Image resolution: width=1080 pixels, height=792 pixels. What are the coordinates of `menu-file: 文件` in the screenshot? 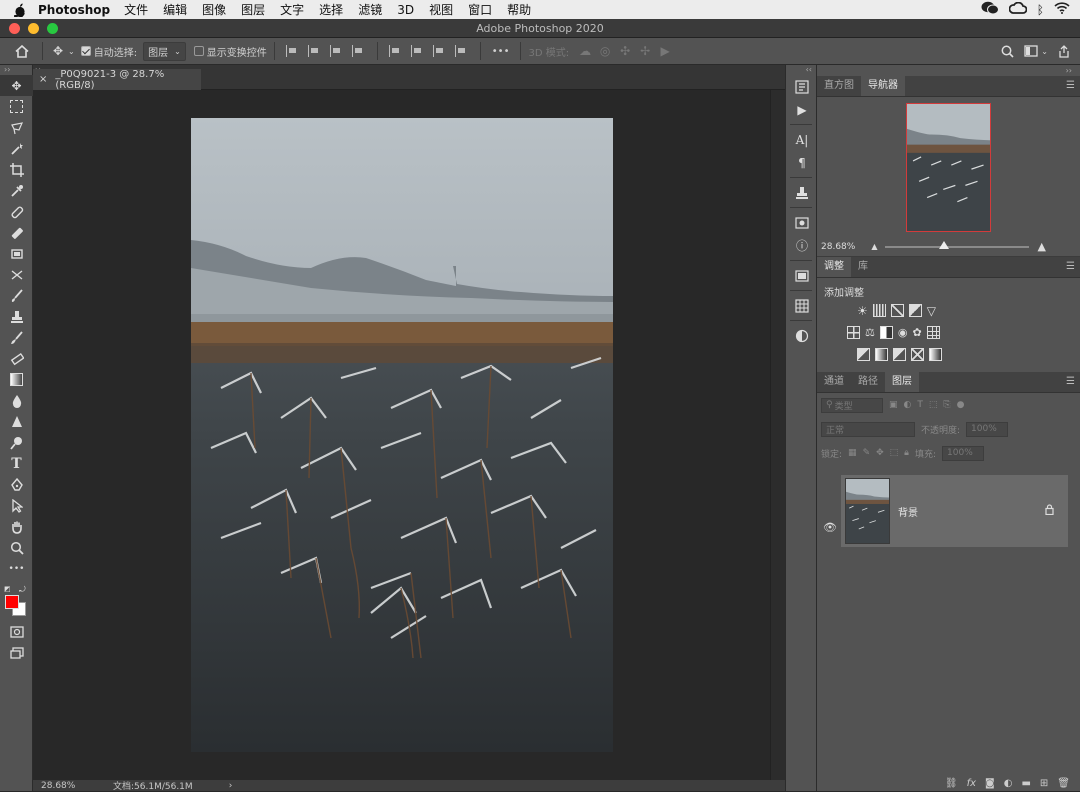 It's located at (136, 9).